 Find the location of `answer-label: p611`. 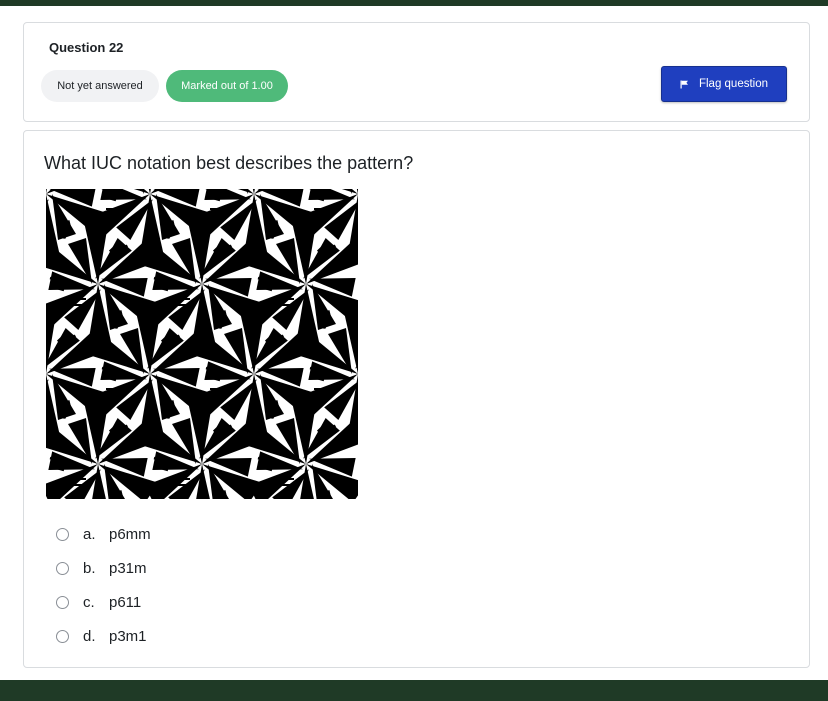

answer-label: p611 is located at coordinates (125, 602).